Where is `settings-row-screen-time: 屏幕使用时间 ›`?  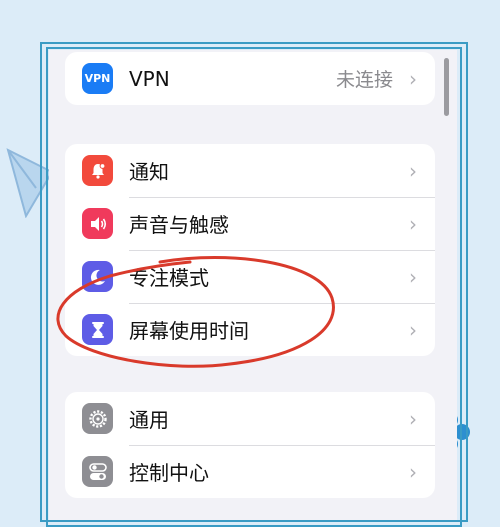
settings-row-screen-time: 屏幕使用时间 › is located at coordinates (250, 329).